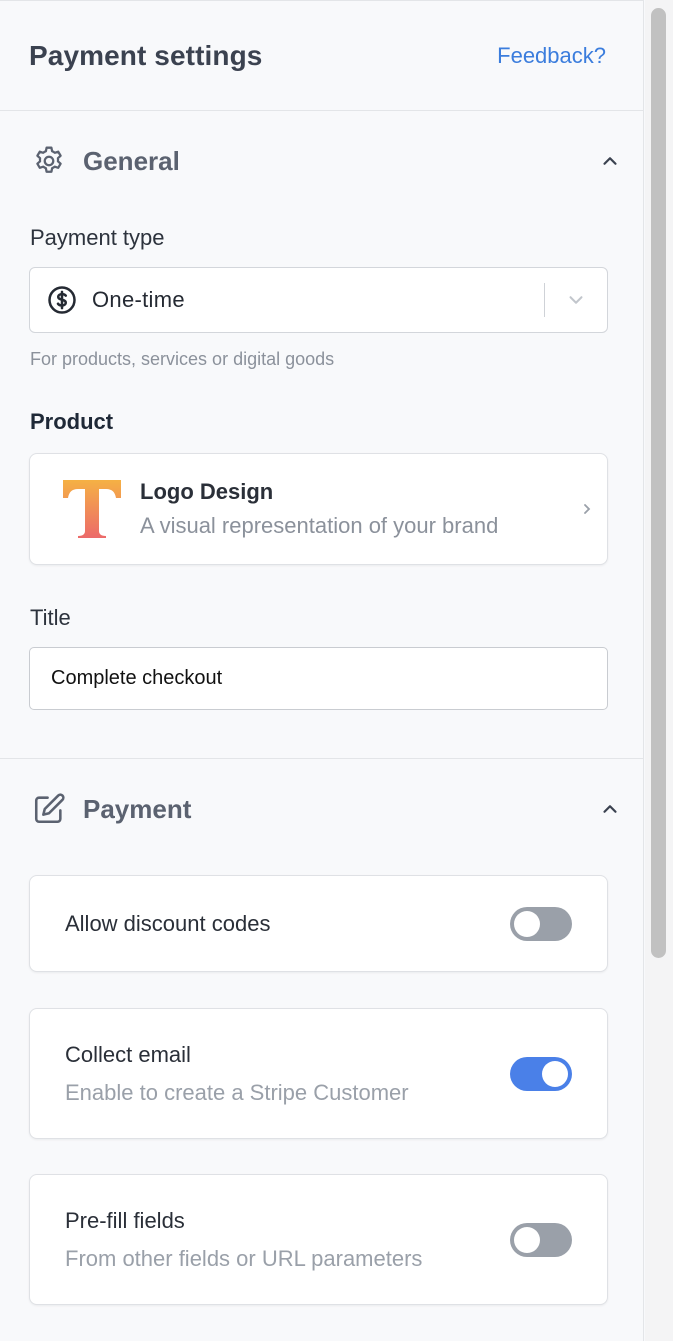  I want to click on chevron-right-icon, so click(587, 509).